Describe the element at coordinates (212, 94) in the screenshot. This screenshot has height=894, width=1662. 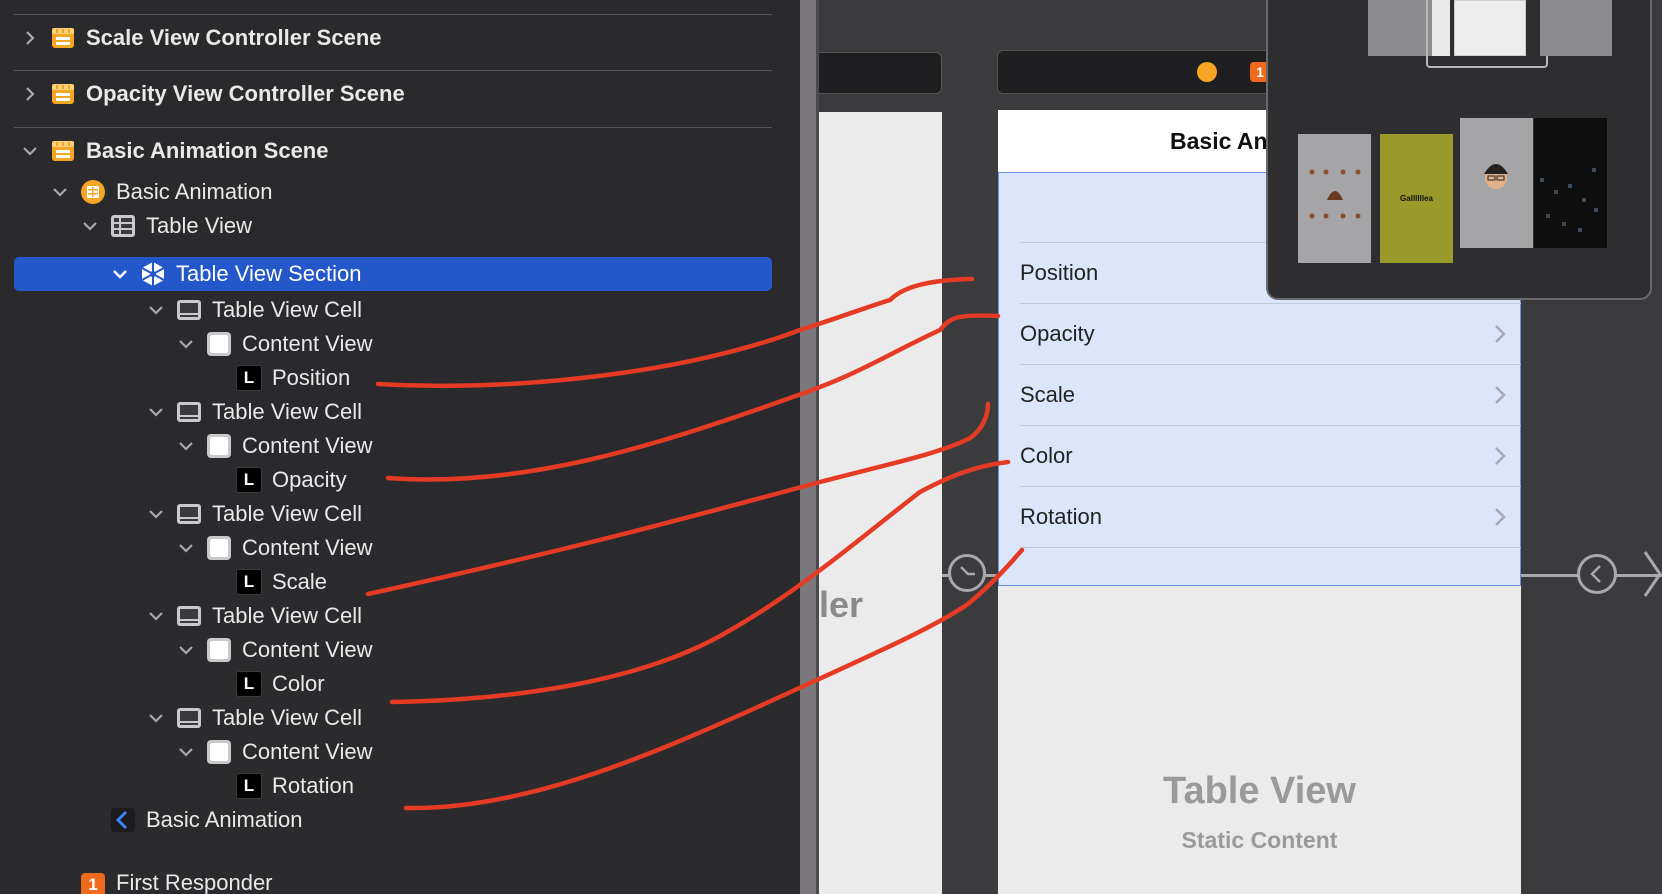
I see `outline-row-opacity-scene: Opacity View Controller Scene` at that location.